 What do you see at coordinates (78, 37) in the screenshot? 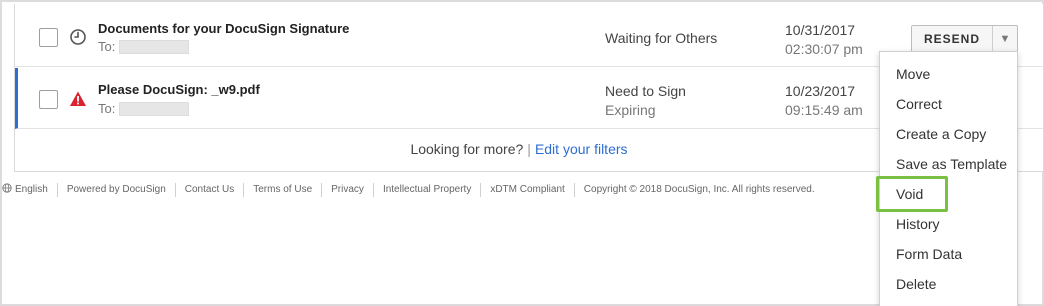
I see `clock-icon` at bounding box center [78, 37].